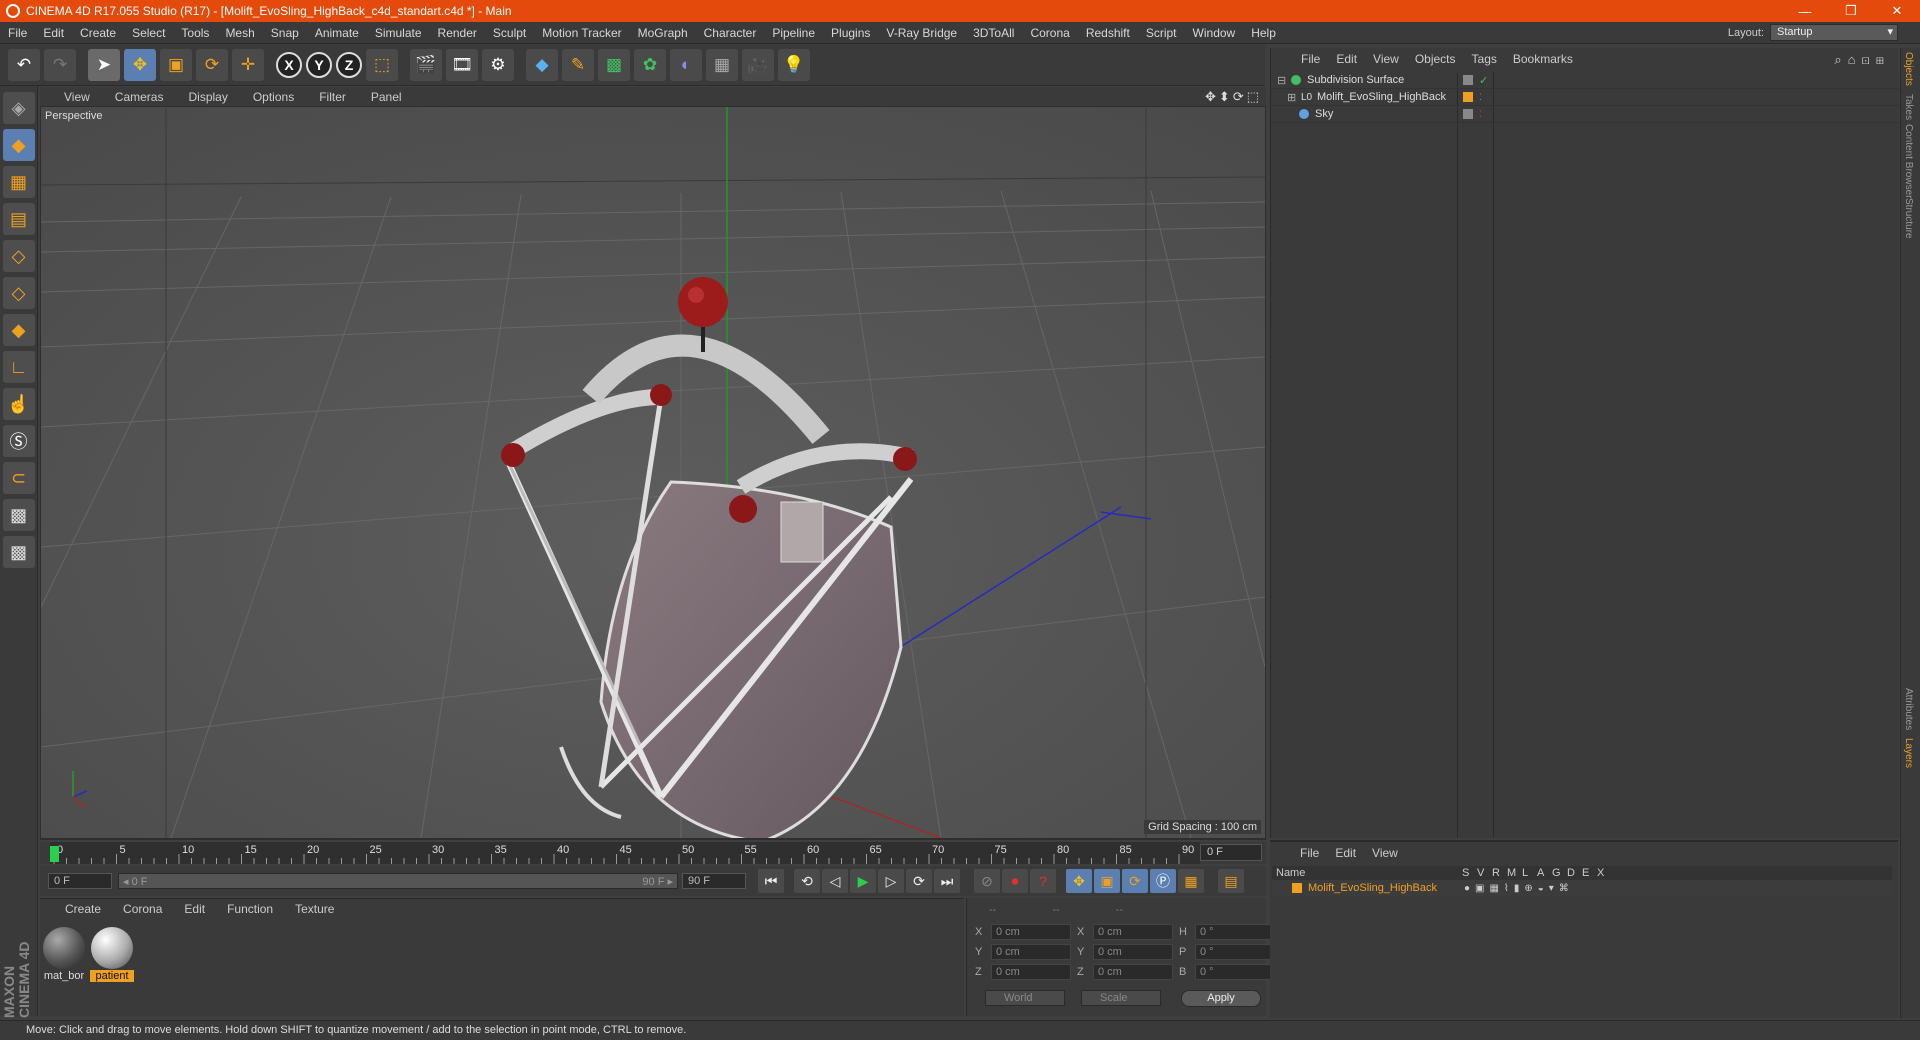 The width and height of the screenshot is (1920, 1040). What do you see at coordinates (104, 64) in the screenshot?
I see `live-selection-tool: ➤` at bounding box center [104, 64].